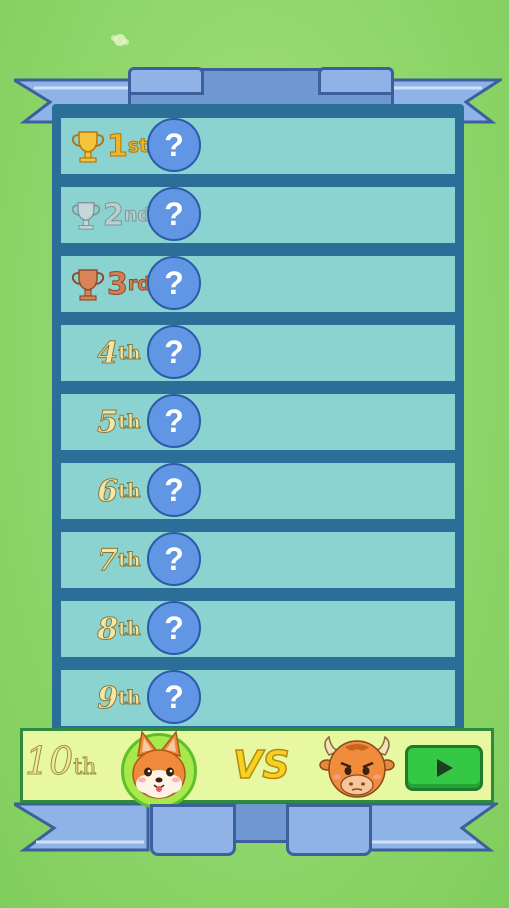 The image size is (509, 908). Describe the element at coordinates (82, 827) in the screenshot. I see `ribbon-left-bottom` at that location.